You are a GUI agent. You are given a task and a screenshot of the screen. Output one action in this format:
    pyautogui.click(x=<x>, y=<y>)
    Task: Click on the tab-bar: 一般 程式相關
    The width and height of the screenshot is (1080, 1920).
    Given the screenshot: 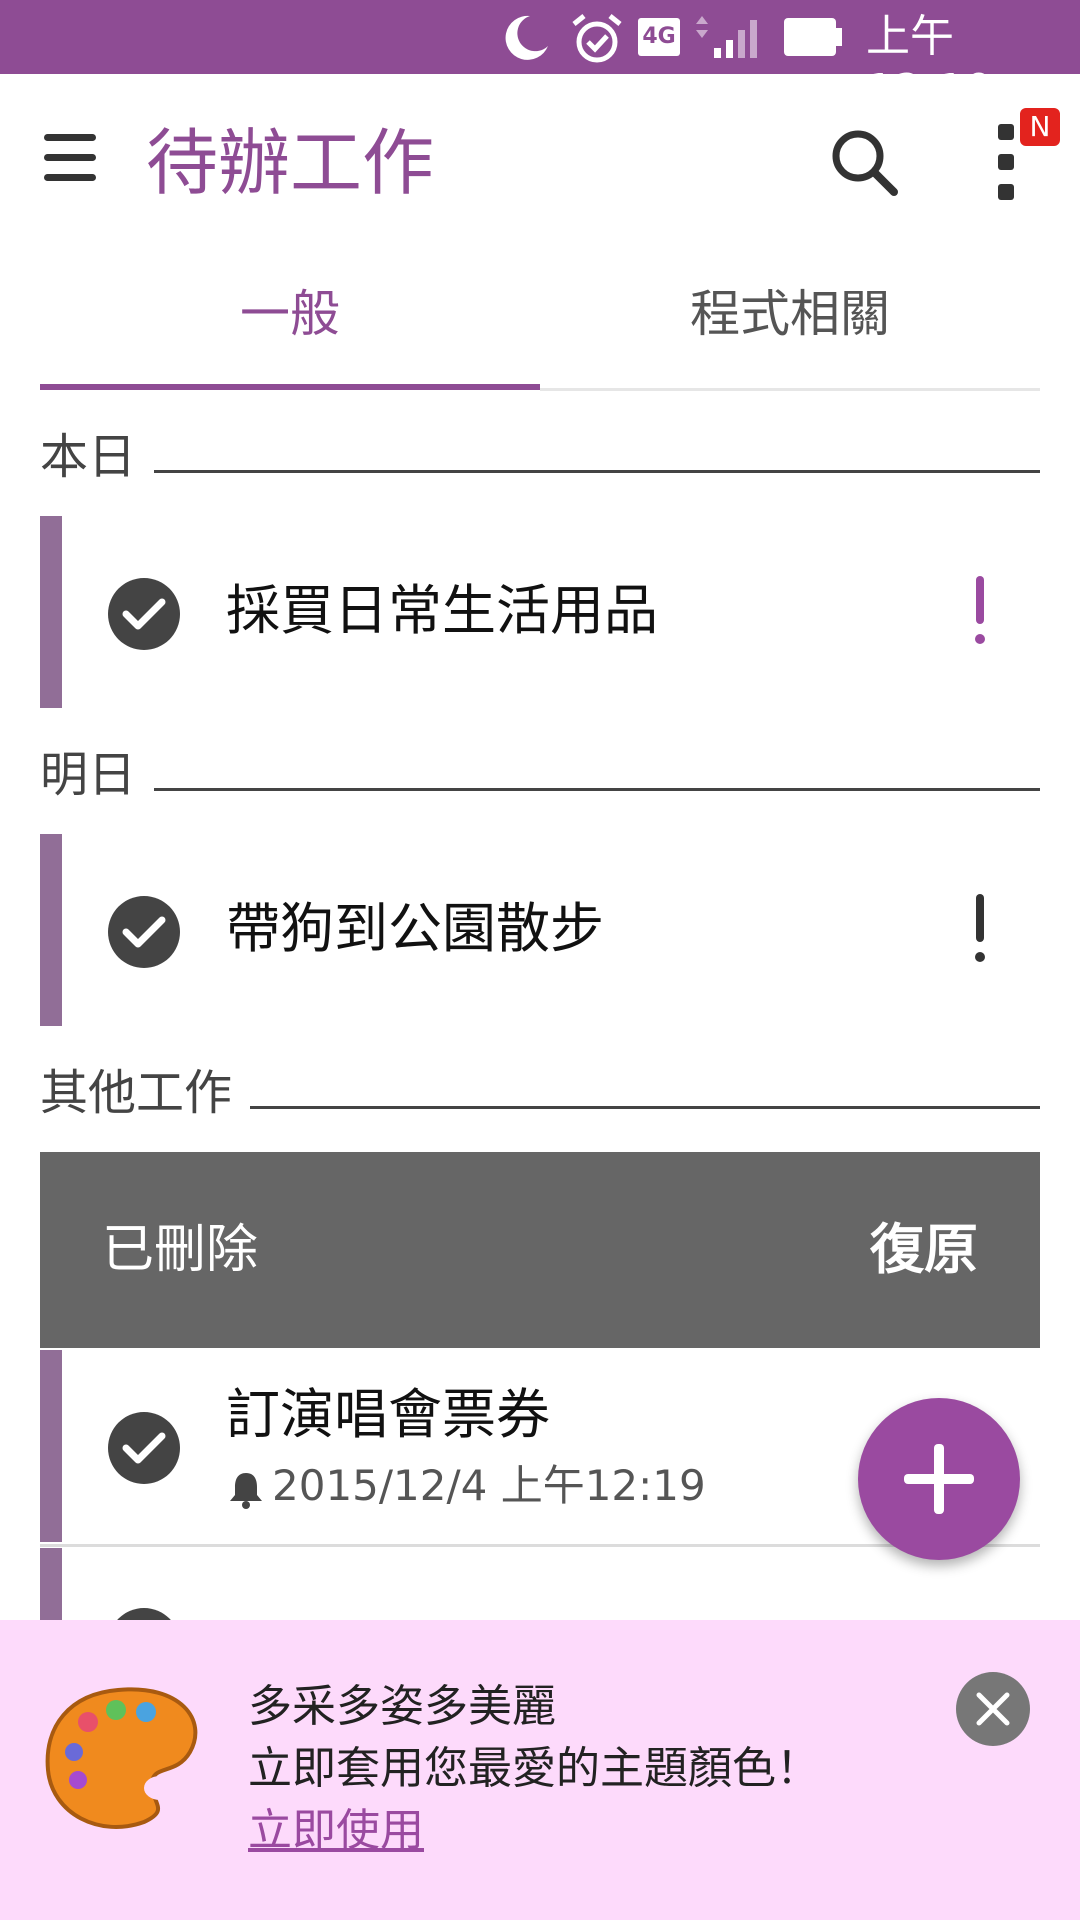 What is the action you would take?
    pyautogui.click(x=540, y=318)
    